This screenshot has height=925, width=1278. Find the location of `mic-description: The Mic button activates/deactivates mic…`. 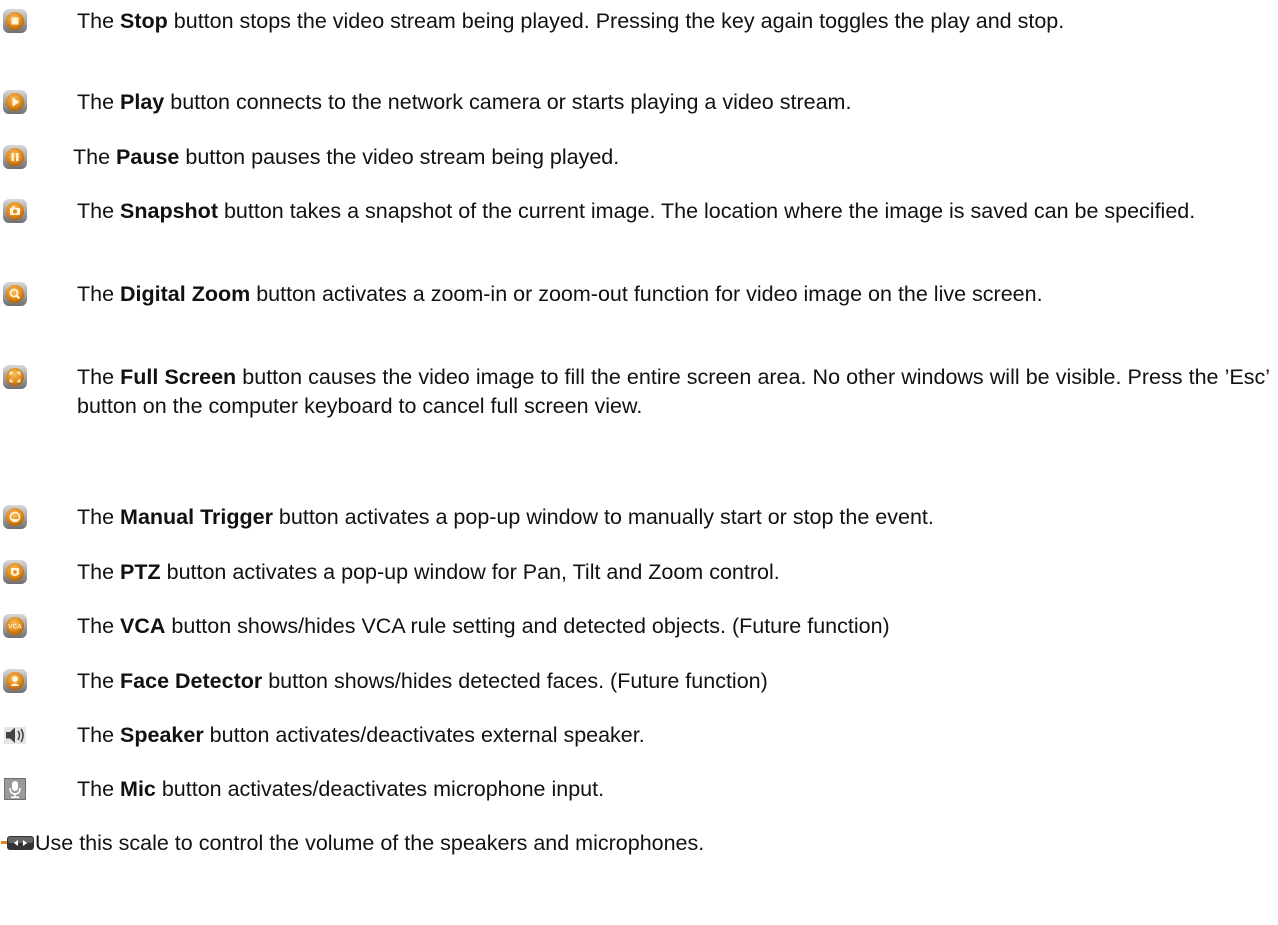

mic-description: The Mic button activates/deactivates mic… is located at coordinates (341, 789).